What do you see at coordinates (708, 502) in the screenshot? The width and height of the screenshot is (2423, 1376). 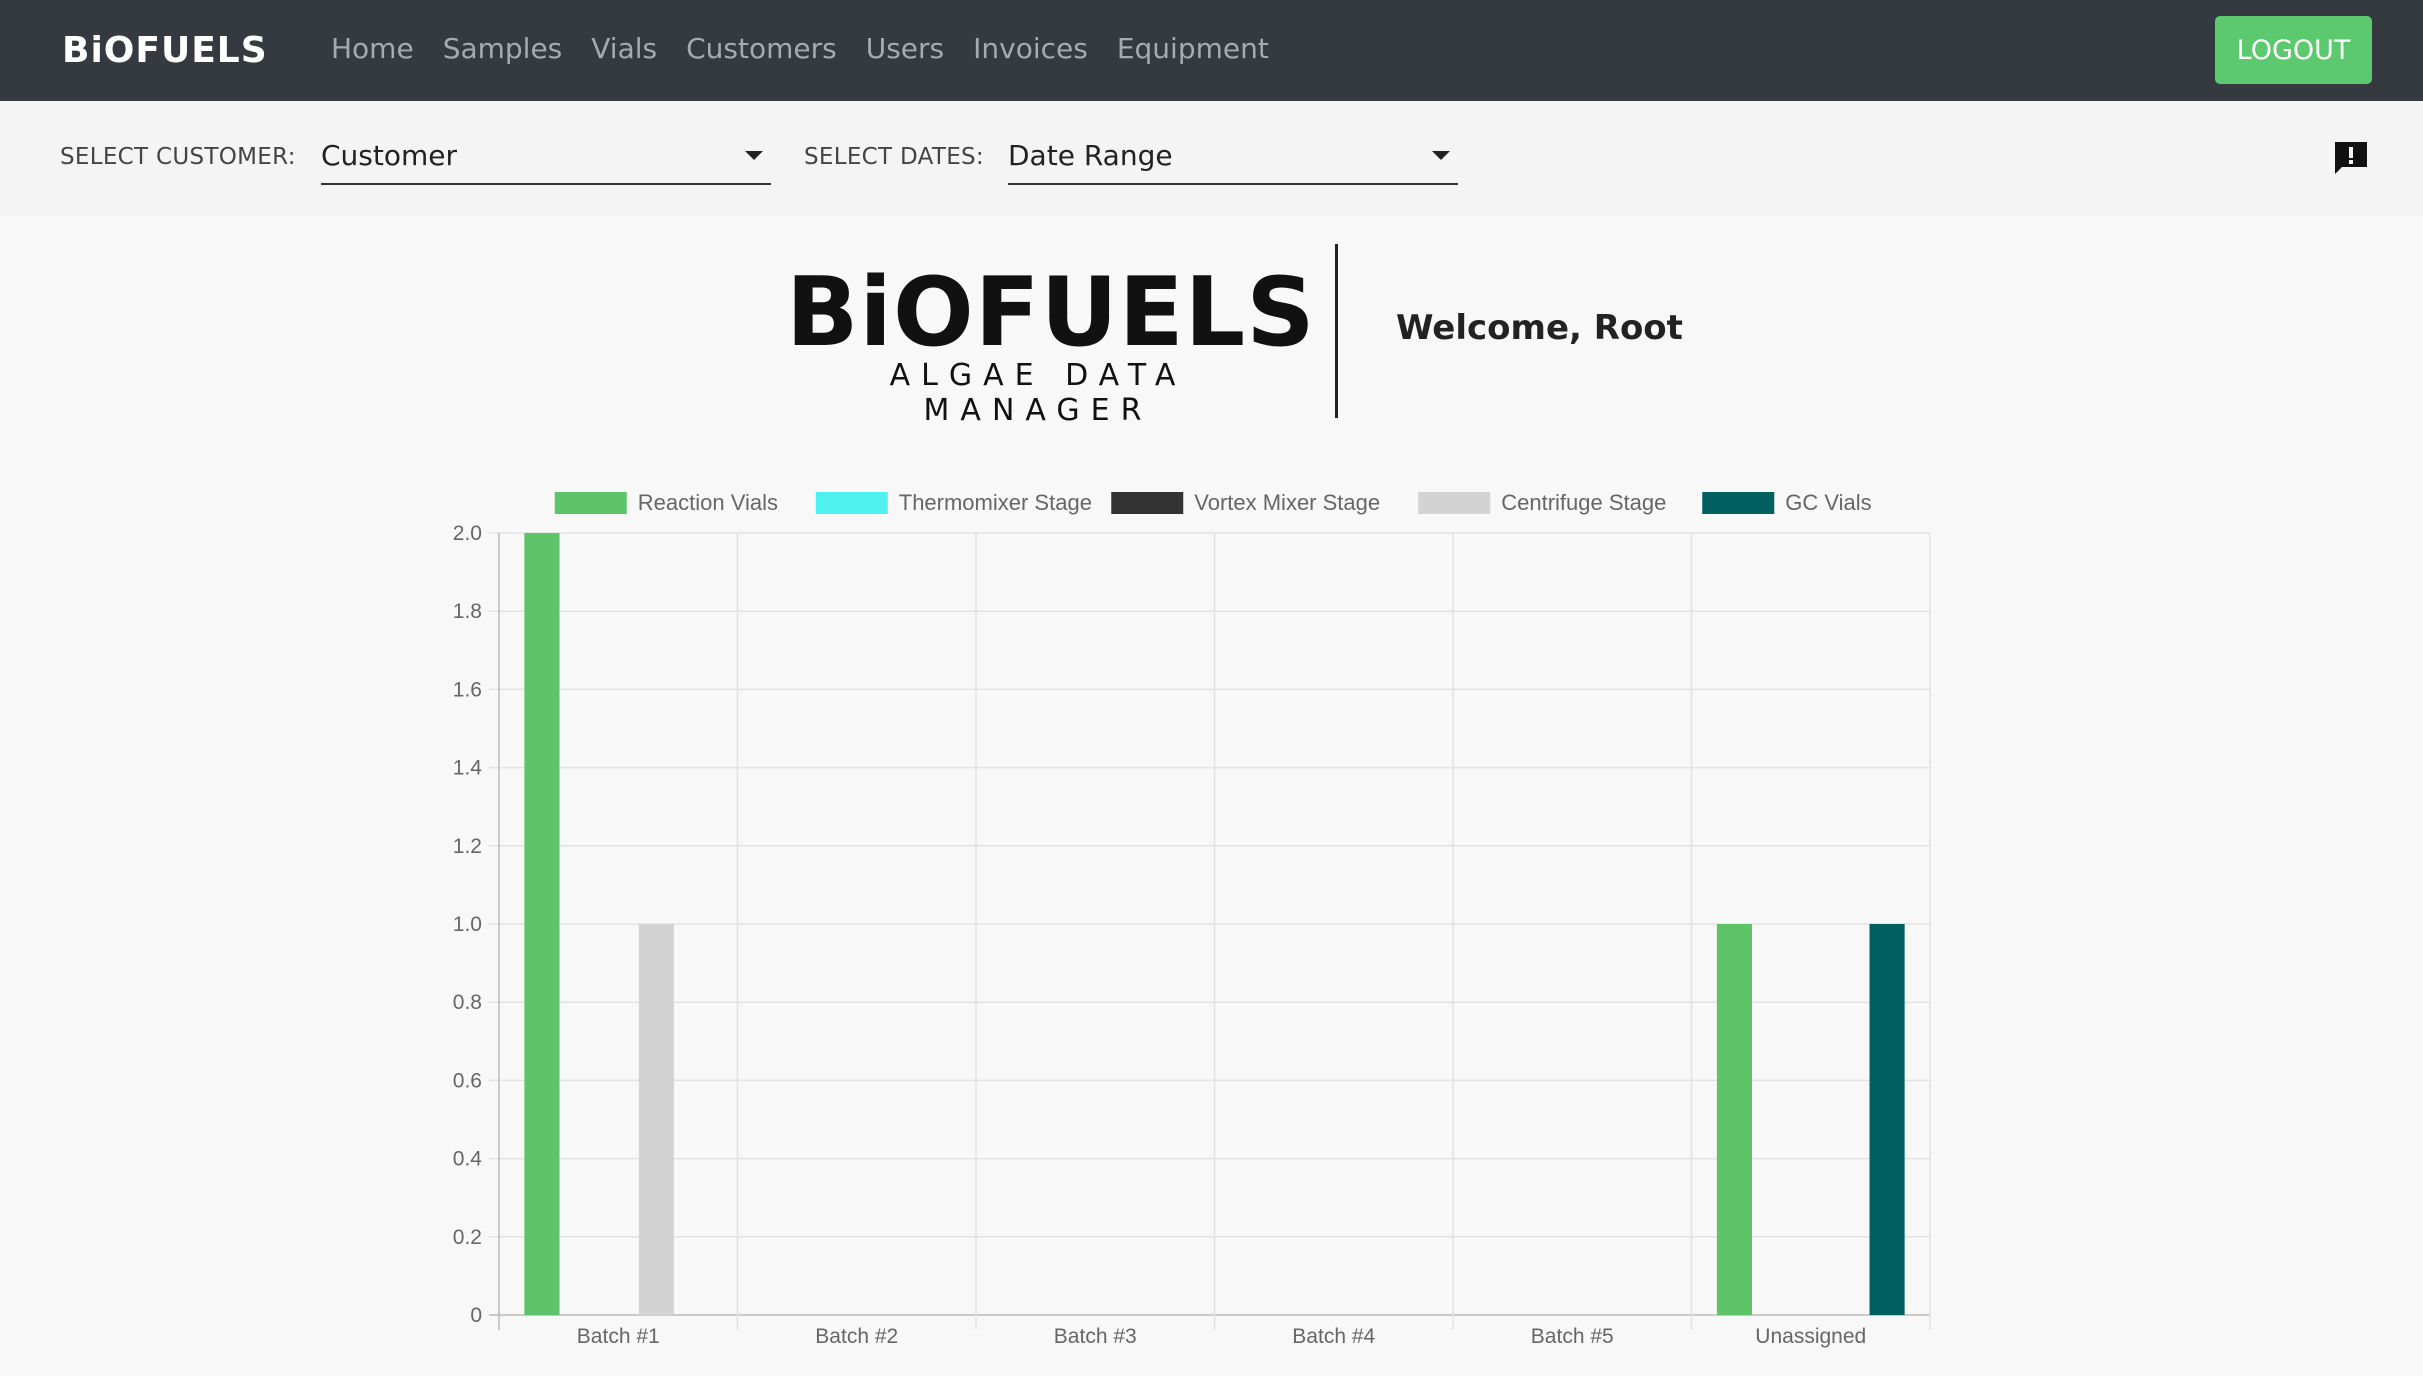 I see `legend-label: Reaction Vials` at bounding box center [708, 502].